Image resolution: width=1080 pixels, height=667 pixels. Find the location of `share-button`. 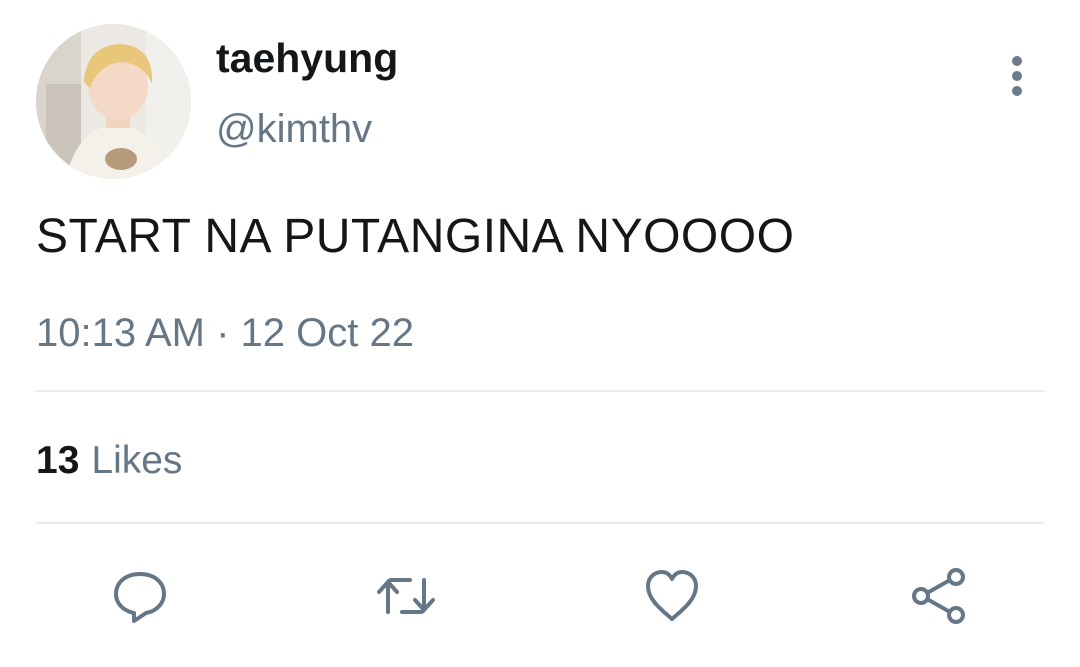

share-button is located at coordinates (938, 596).